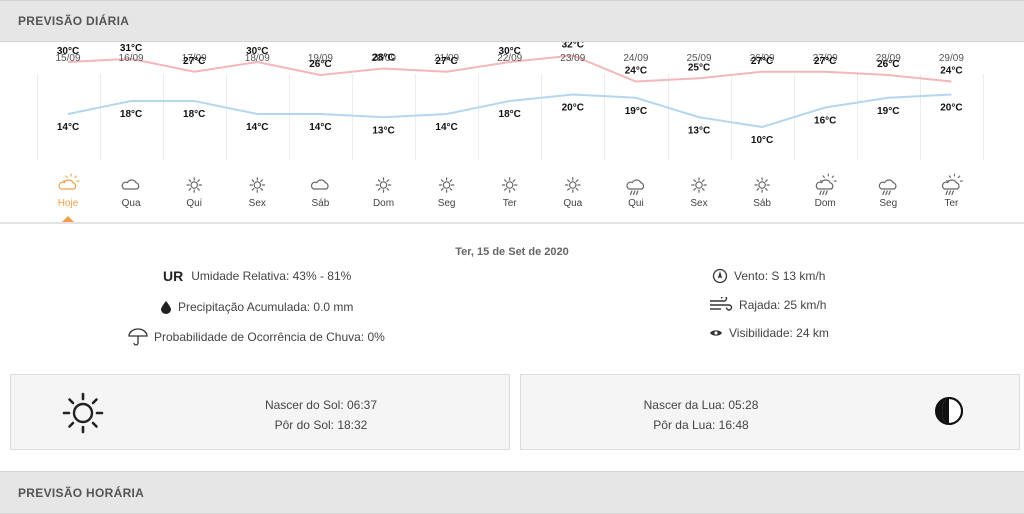 This screenshot has width=1024, height=514. What do you see at coordinates (271, 276) in the screenshot?
I see `humidity-text: Umidade Relativa: 43% - 81%` at bounding box center [271, 276].